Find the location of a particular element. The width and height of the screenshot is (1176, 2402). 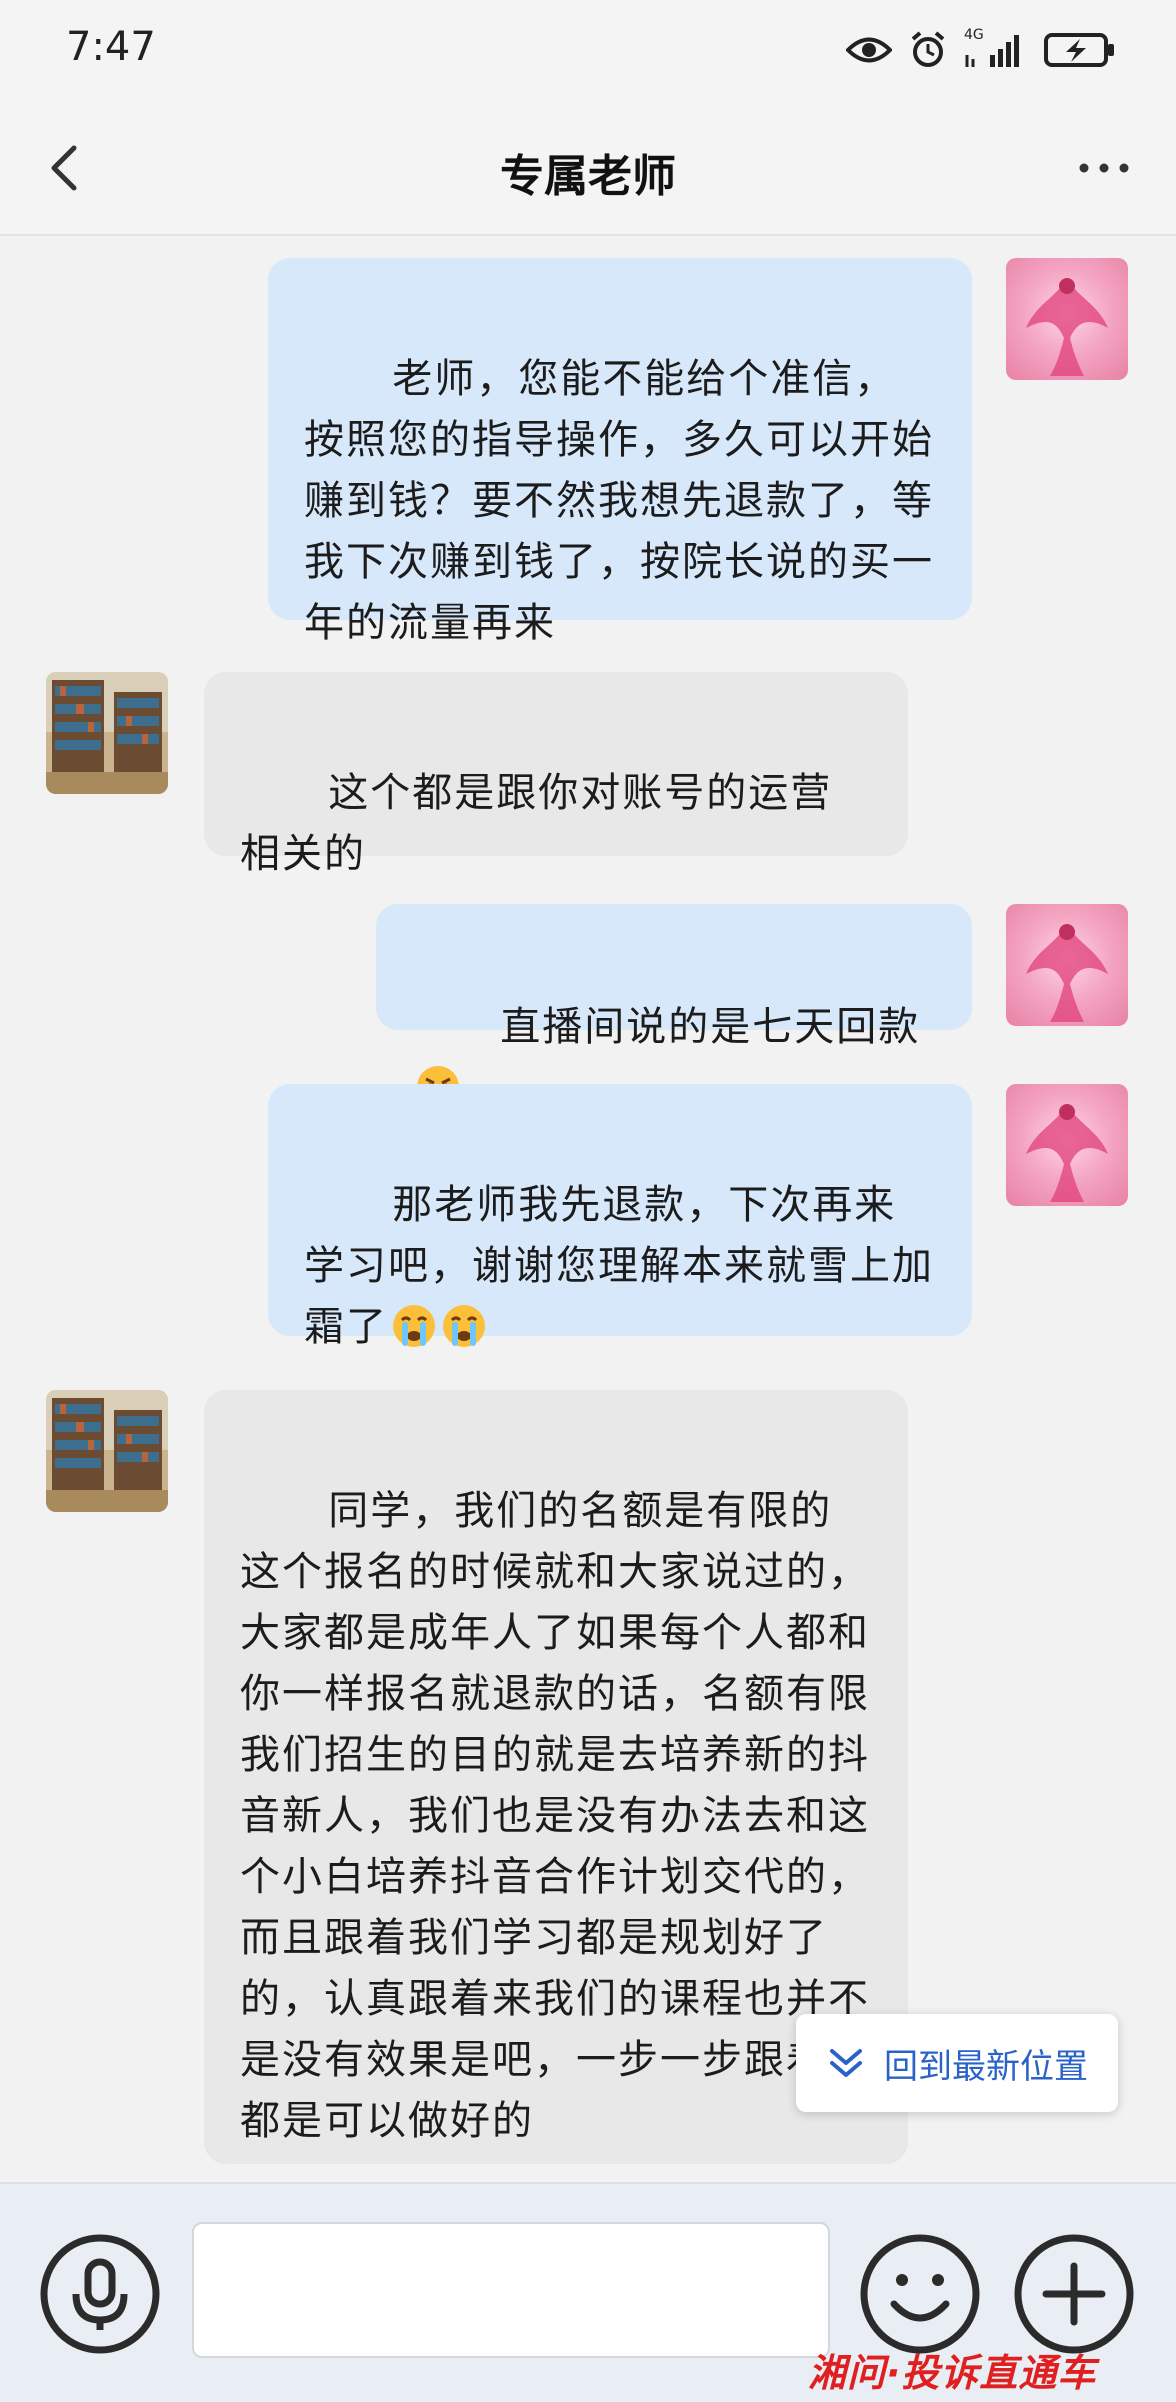

status-bar: 7:47 4G is located at coordinates (588, 50).